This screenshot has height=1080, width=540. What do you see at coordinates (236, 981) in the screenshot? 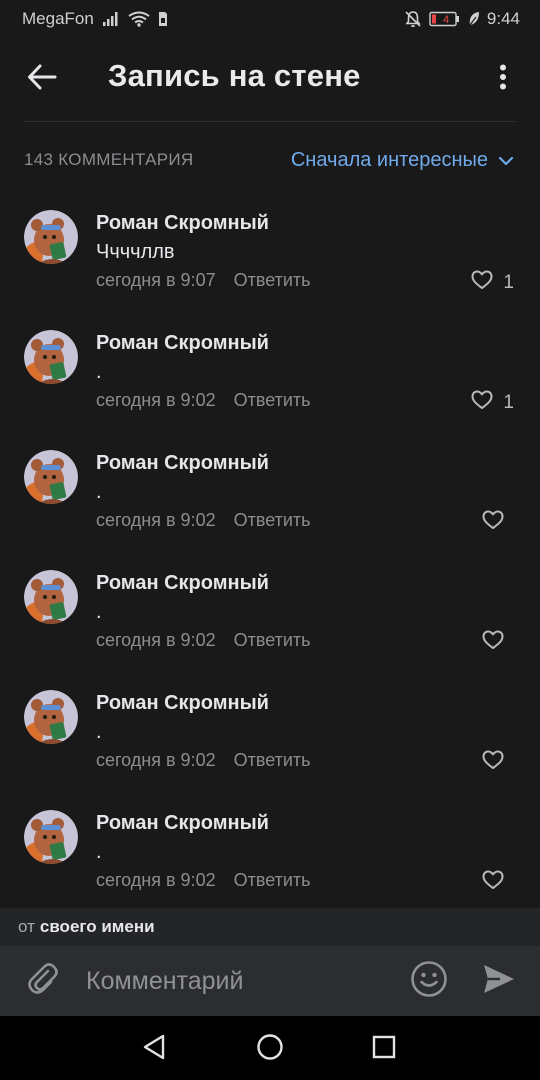
I see `comment-input` at bounding box center [236, 981].